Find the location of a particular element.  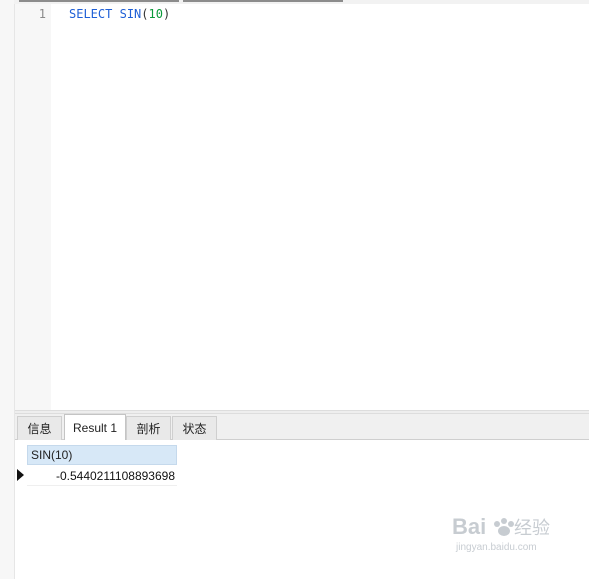

sql-keyword: SELECT is located at coordinates (91, 14).